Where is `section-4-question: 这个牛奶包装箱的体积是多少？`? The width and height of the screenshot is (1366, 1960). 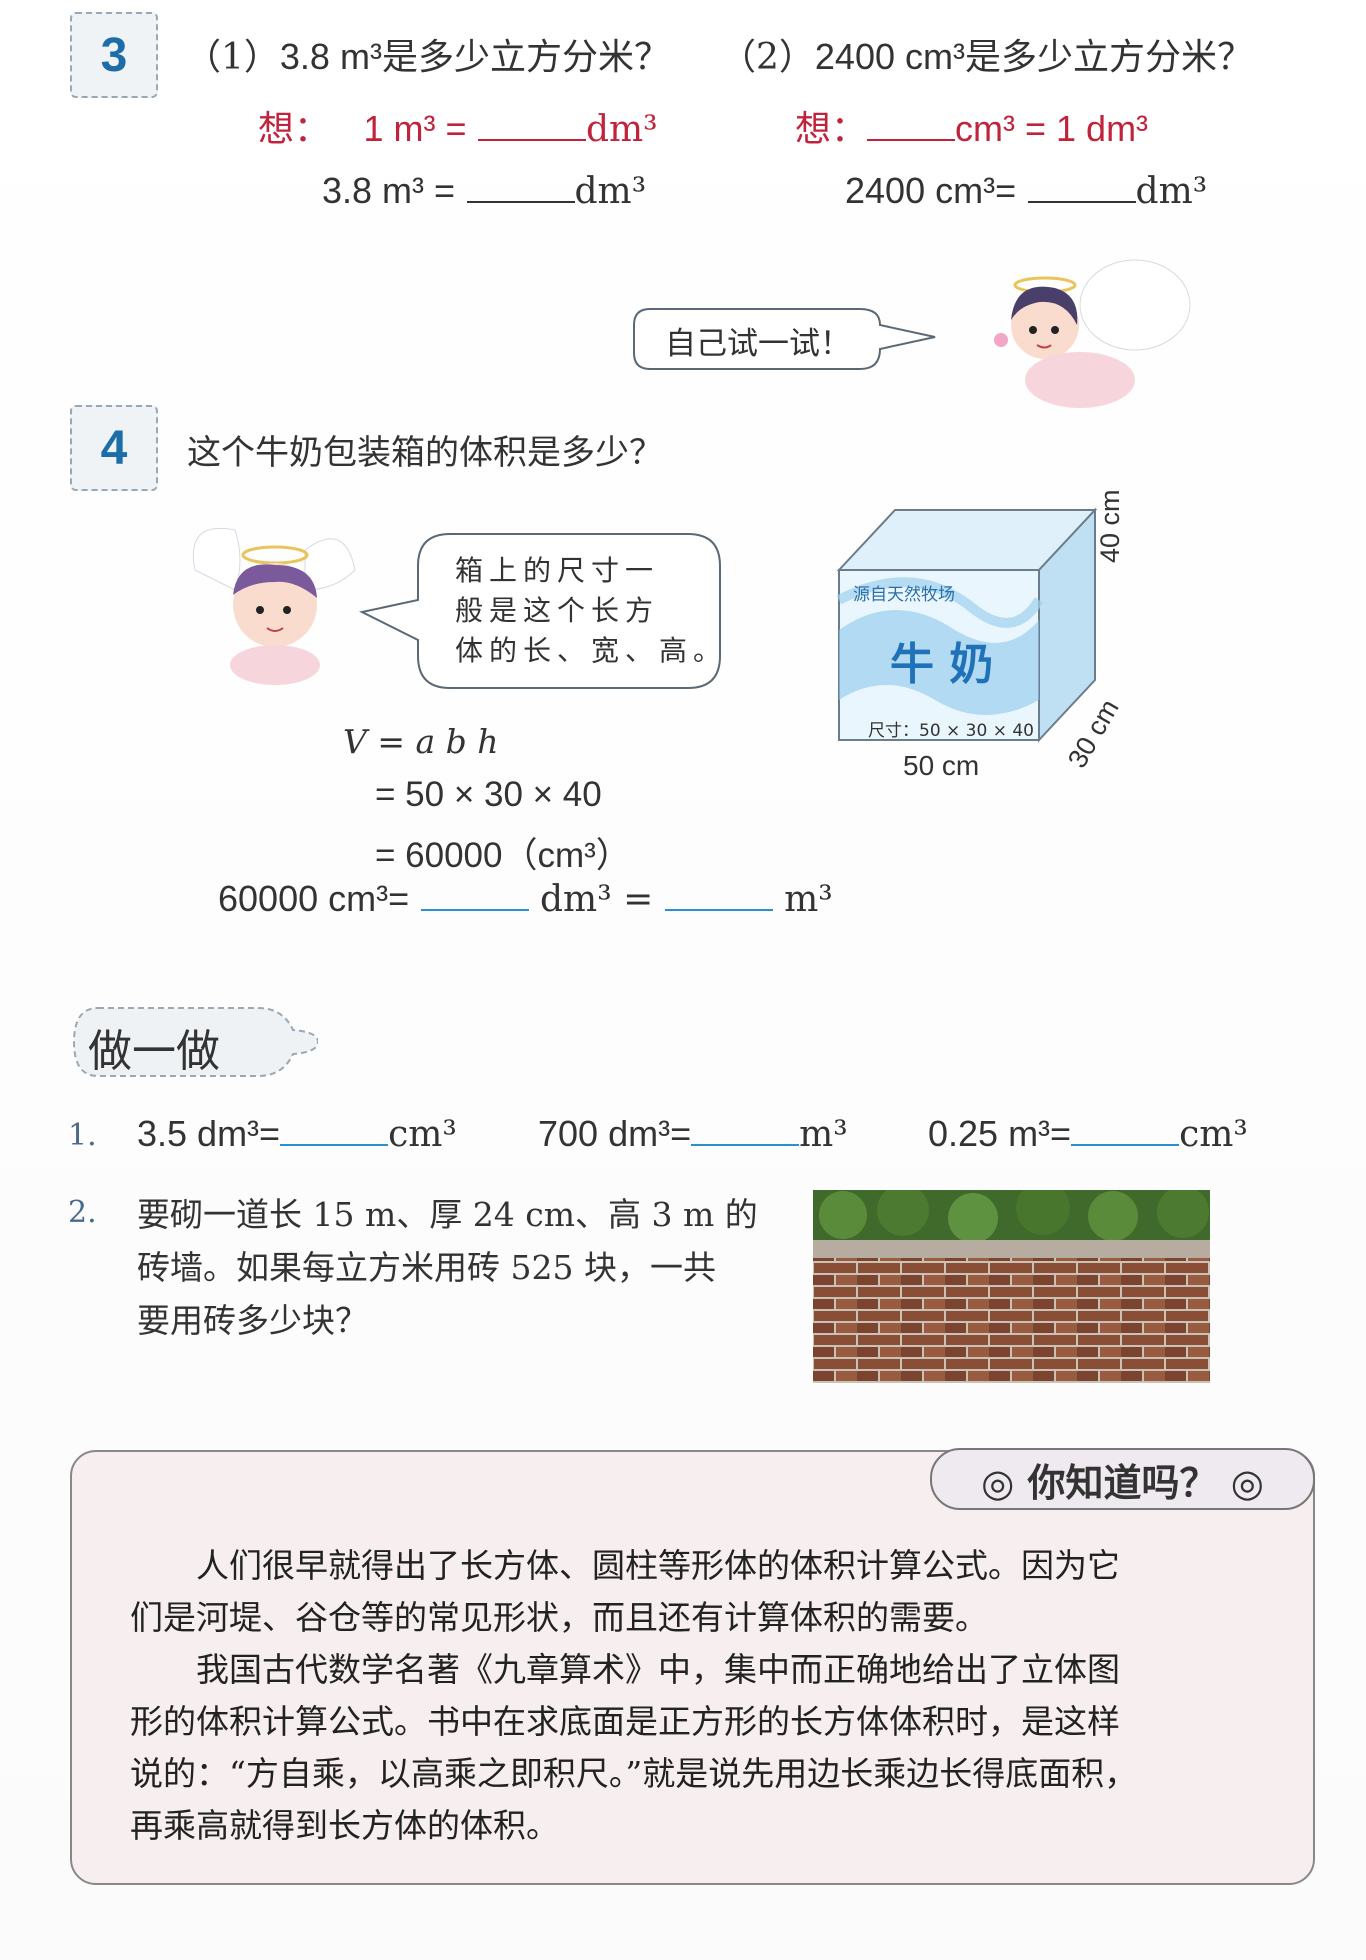
section-4-question: 这个牛奶包装箱的体积是多少？ is located at coordinates (425, 453).